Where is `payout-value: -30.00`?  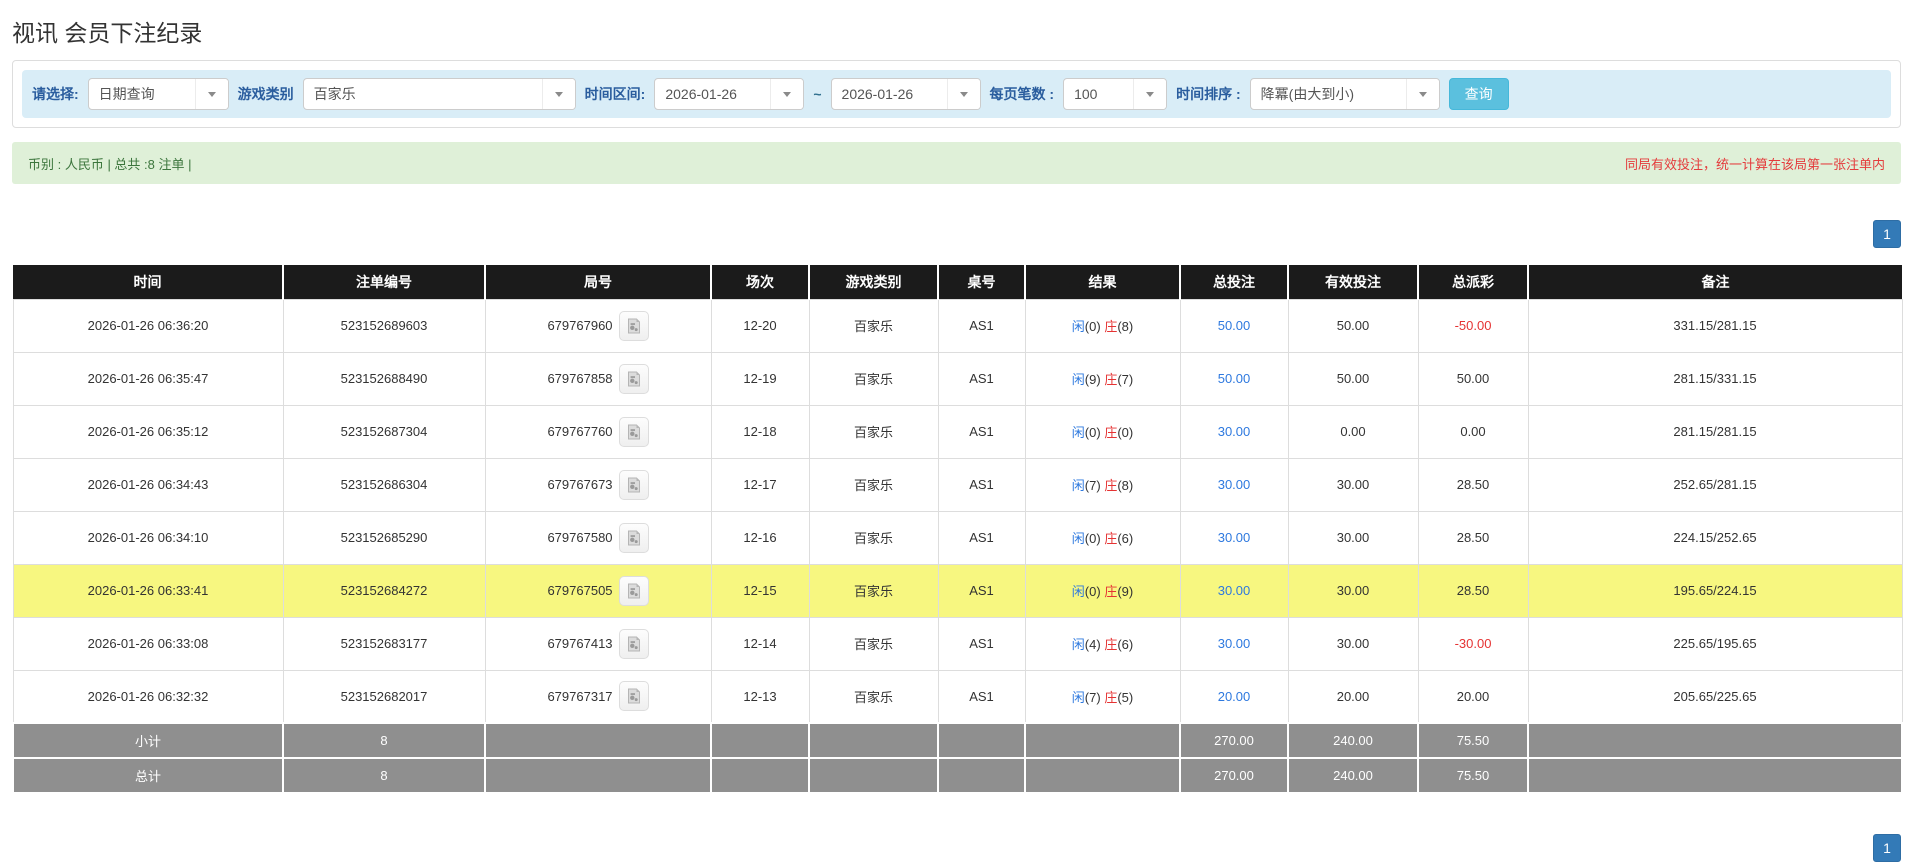
payout-value: -30.00 is located at coordinates (1473, 643).